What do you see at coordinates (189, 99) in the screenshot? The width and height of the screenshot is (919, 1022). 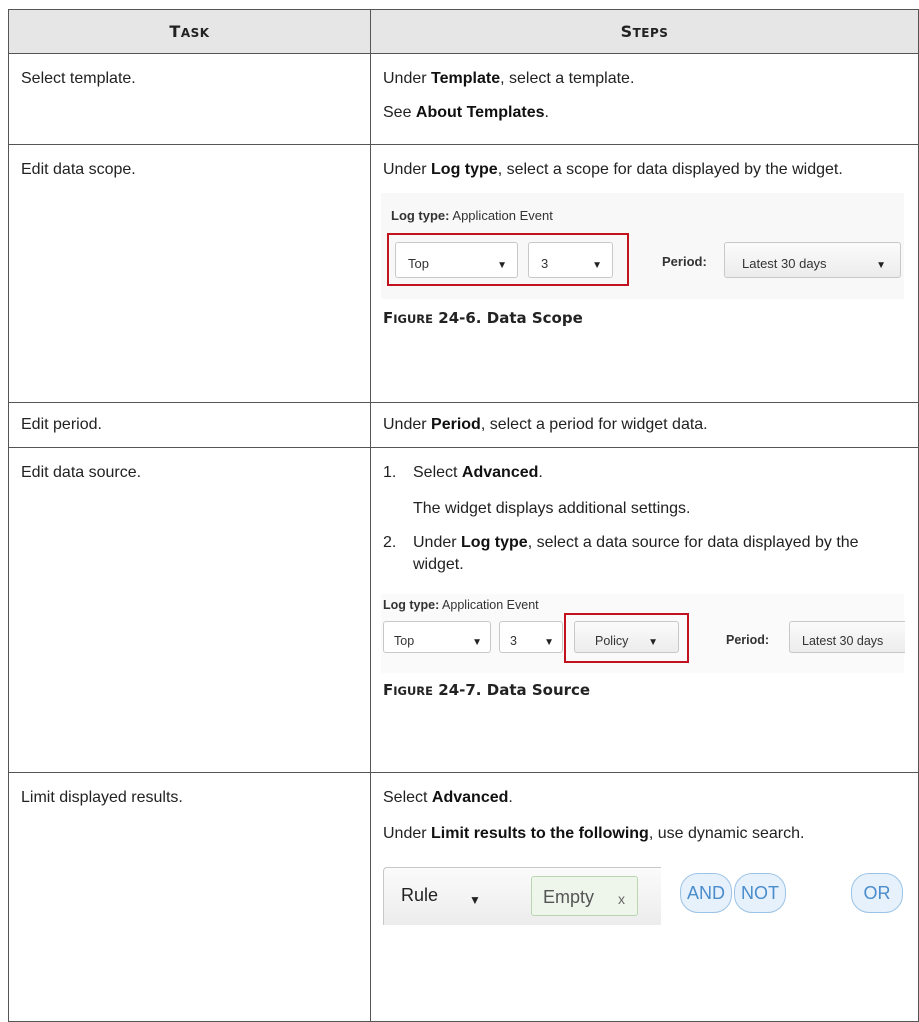 I see `task-cell: Select template.` at bounding box center [189, 99].